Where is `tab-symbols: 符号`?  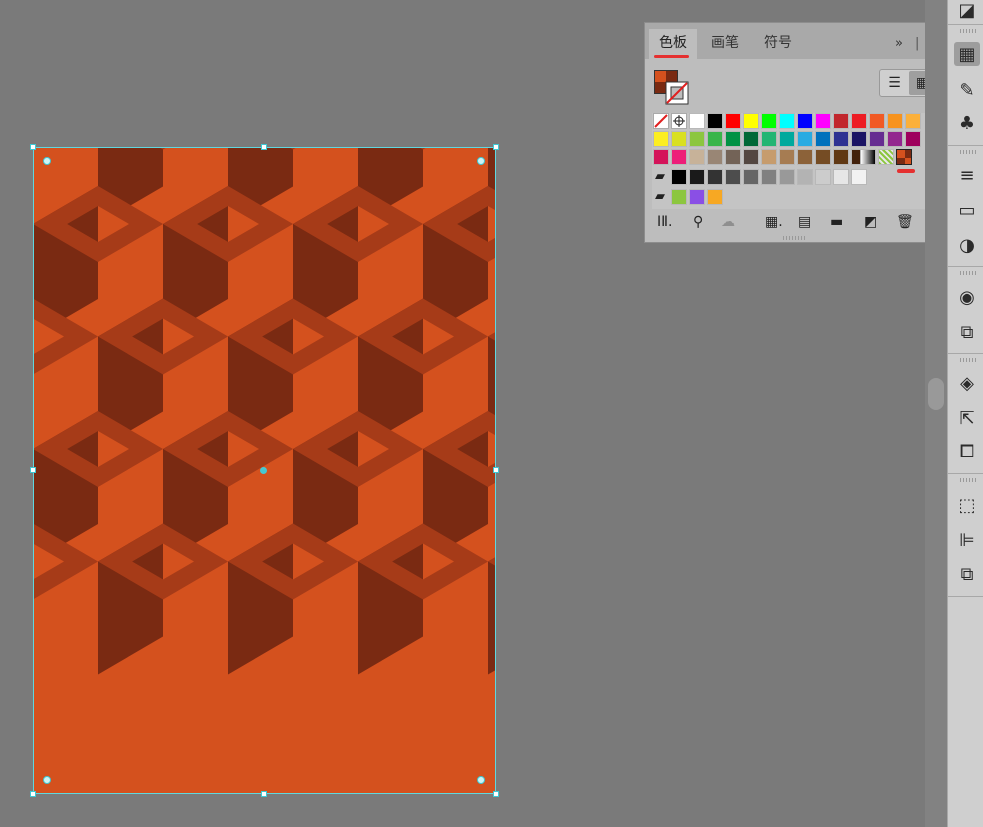 tab-symbols: 符号 is located at coordinates (778, 44).